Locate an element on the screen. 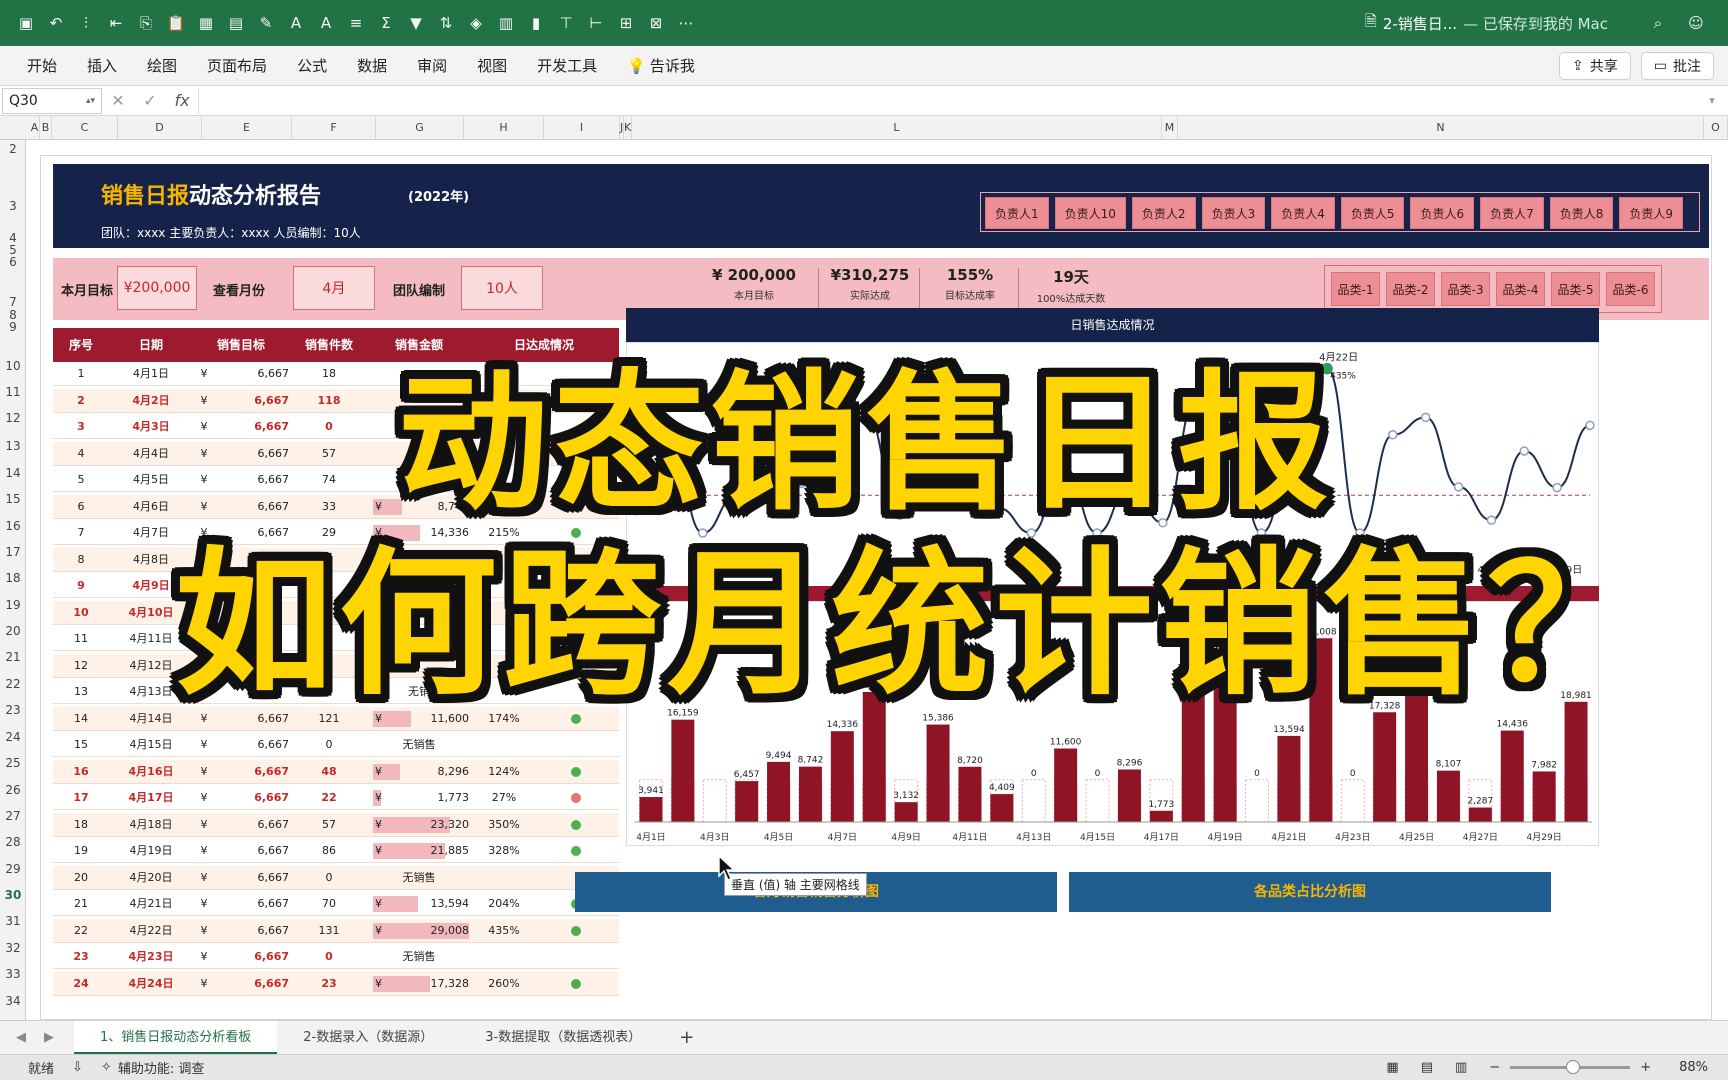 The image size is (1728, 1080). row-header: 21 is located at coordinates (13, 657).